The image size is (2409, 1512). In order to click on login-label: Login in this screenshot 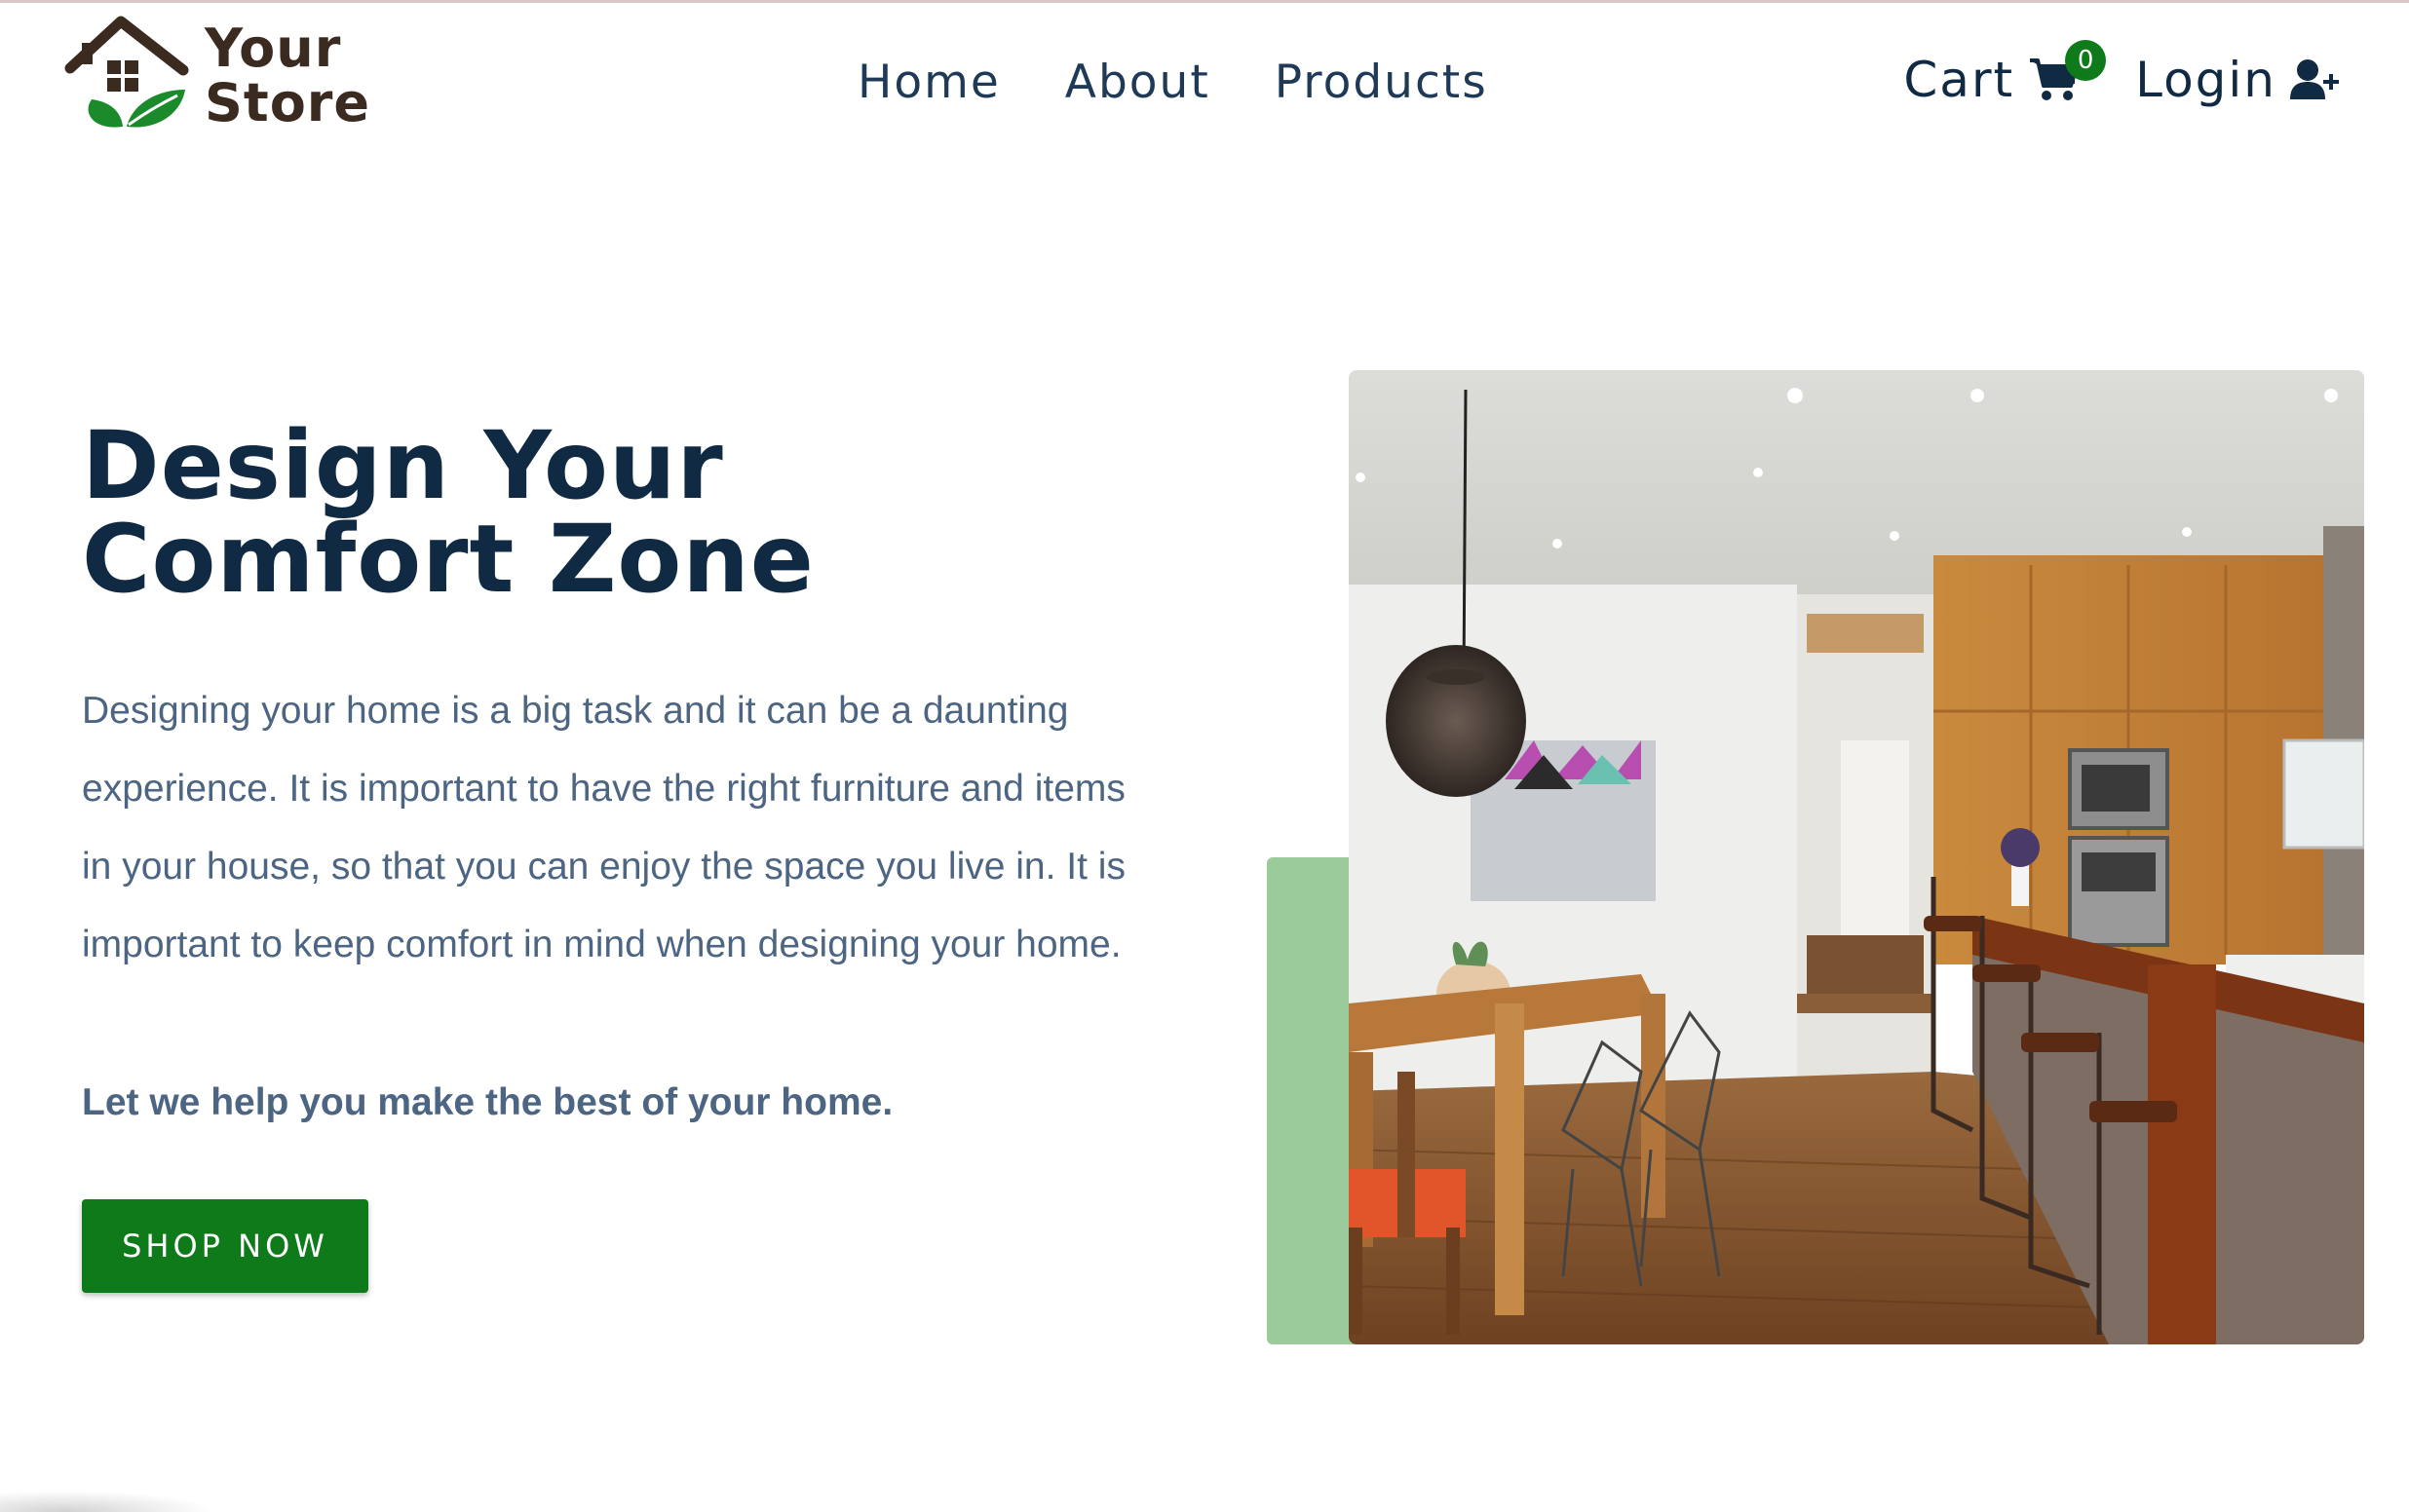, I will do `click(2205, 80)`.